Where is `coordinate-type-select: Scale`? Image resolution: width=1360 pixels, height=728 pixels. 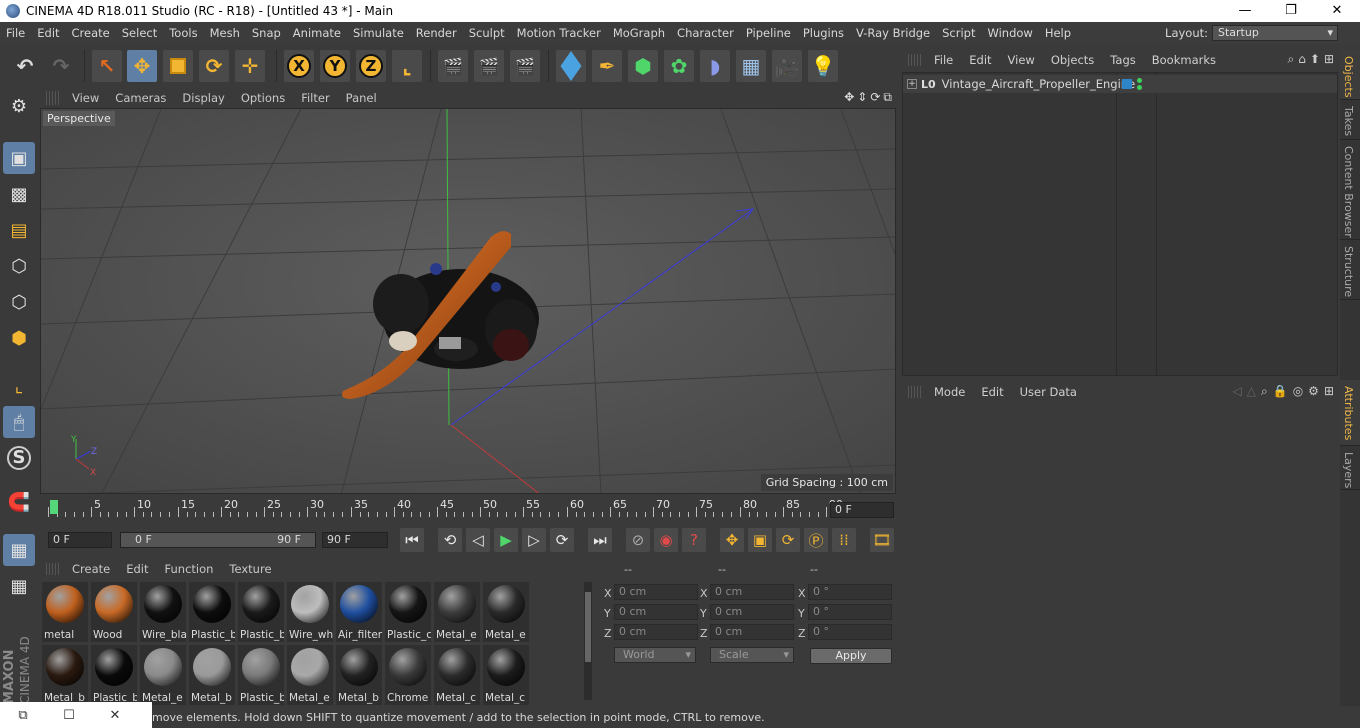
coordinate-type-select: Scale is located at coordinates (752, 655).